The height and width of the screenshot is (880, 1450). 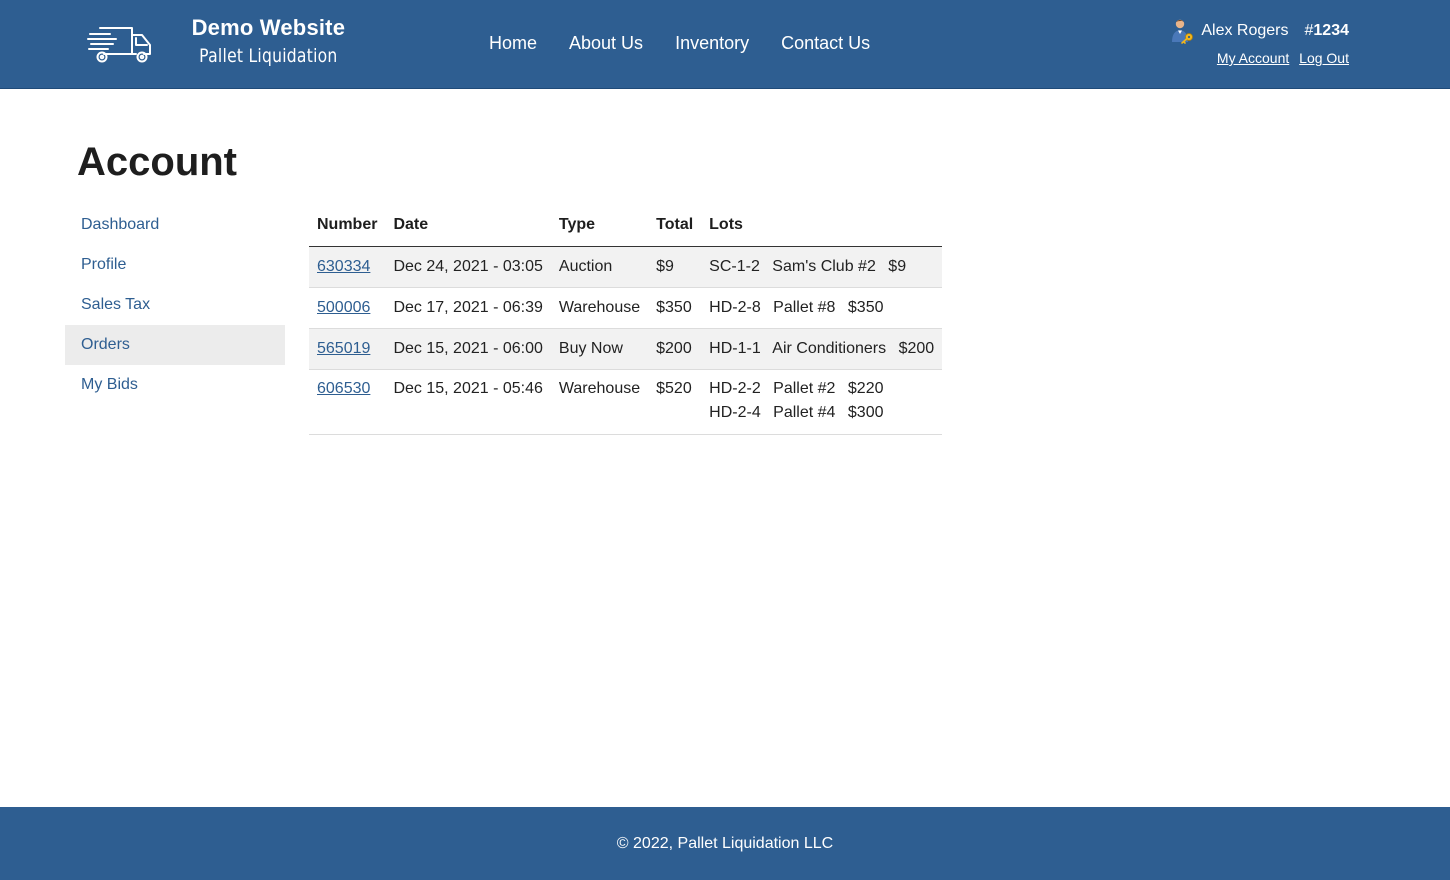 I want to click on lot-name: Air Conditioners, so click(x=829, y=348).